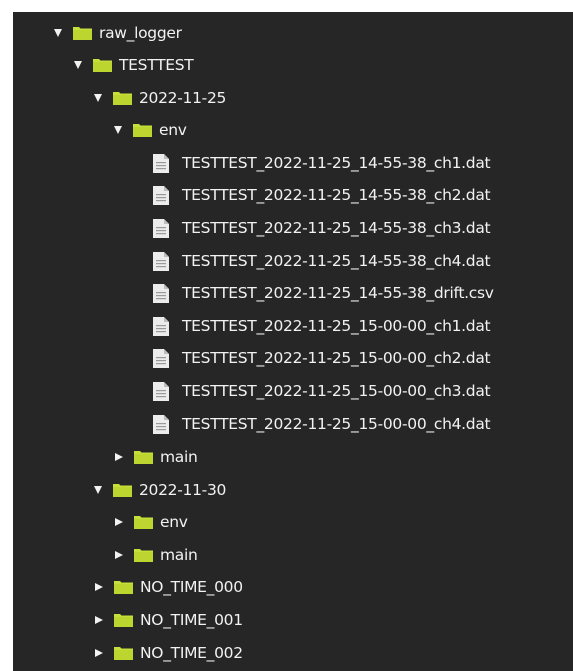 This screenshot has height=671, width=573. I want to click on tree-file: TESTTEST_2022-11-25_15-00-00_ch3.dat, so click(322, 391).